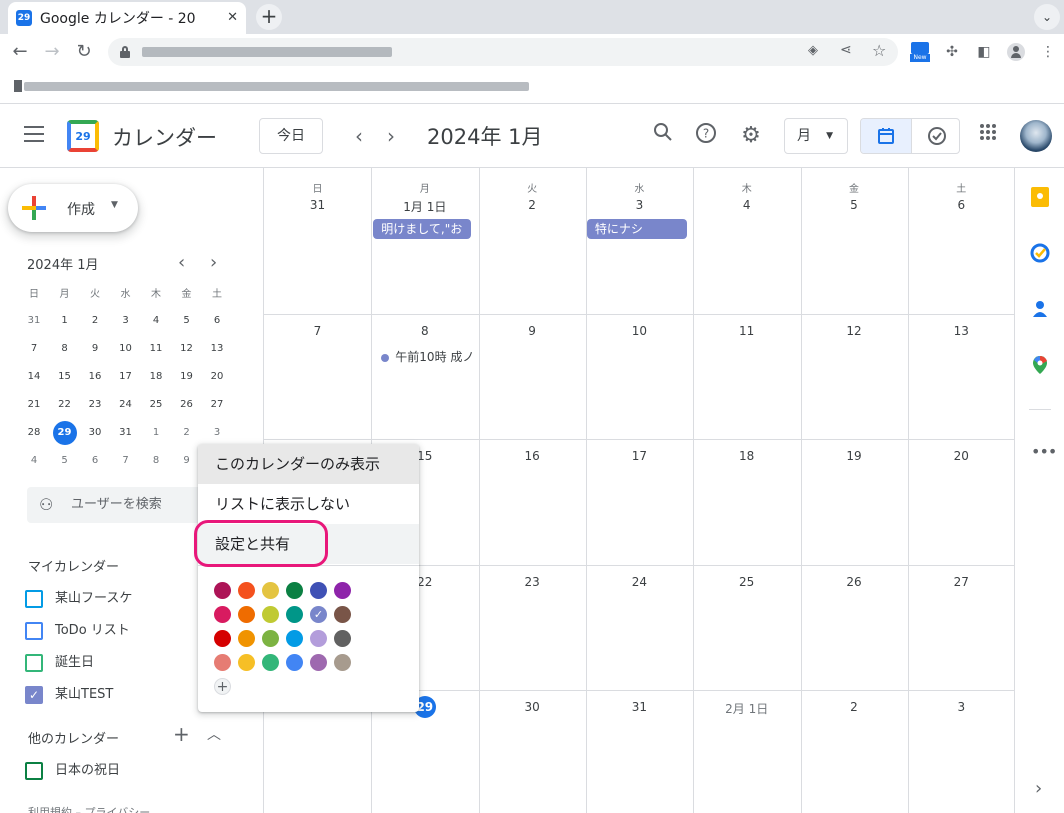 The image size is (1064, 813). Describe the element at coordinates (65, 461) in the screenshot. I see `mini-day: 5` at that location.